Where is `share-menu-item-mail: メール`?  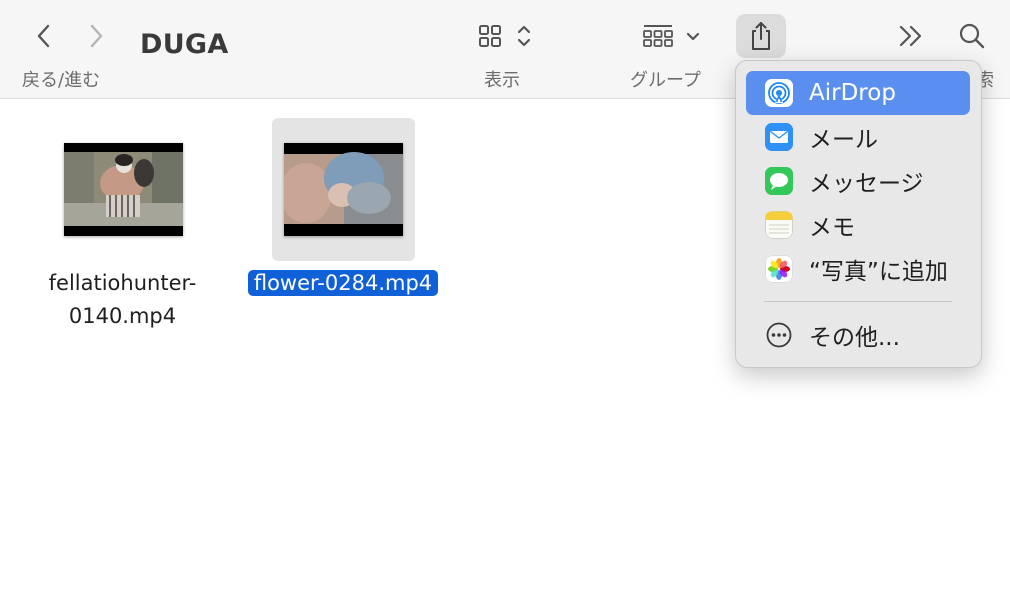
share-menu-item-mail: メール is located at coordinates (858, 137).